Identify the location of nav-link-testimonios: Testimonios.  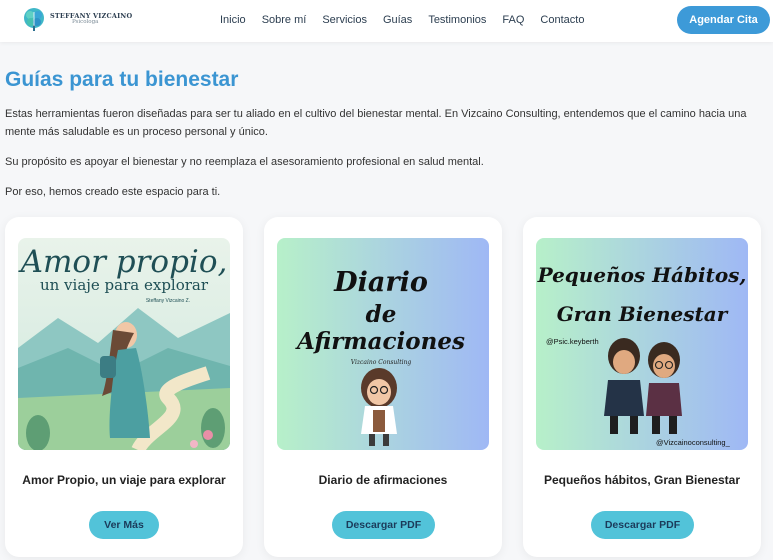
(457, 20).